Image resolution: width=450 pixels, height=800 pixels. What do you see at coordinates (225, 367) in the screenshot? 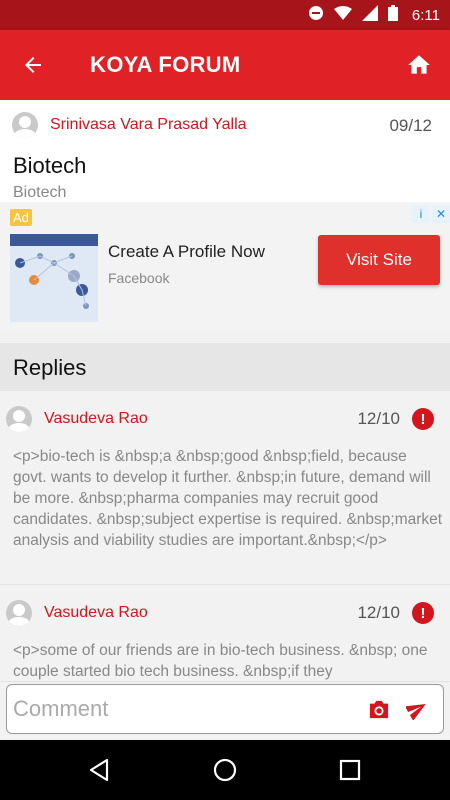
I see `replies-section-header: Replies` at bounding box center [225, 367].